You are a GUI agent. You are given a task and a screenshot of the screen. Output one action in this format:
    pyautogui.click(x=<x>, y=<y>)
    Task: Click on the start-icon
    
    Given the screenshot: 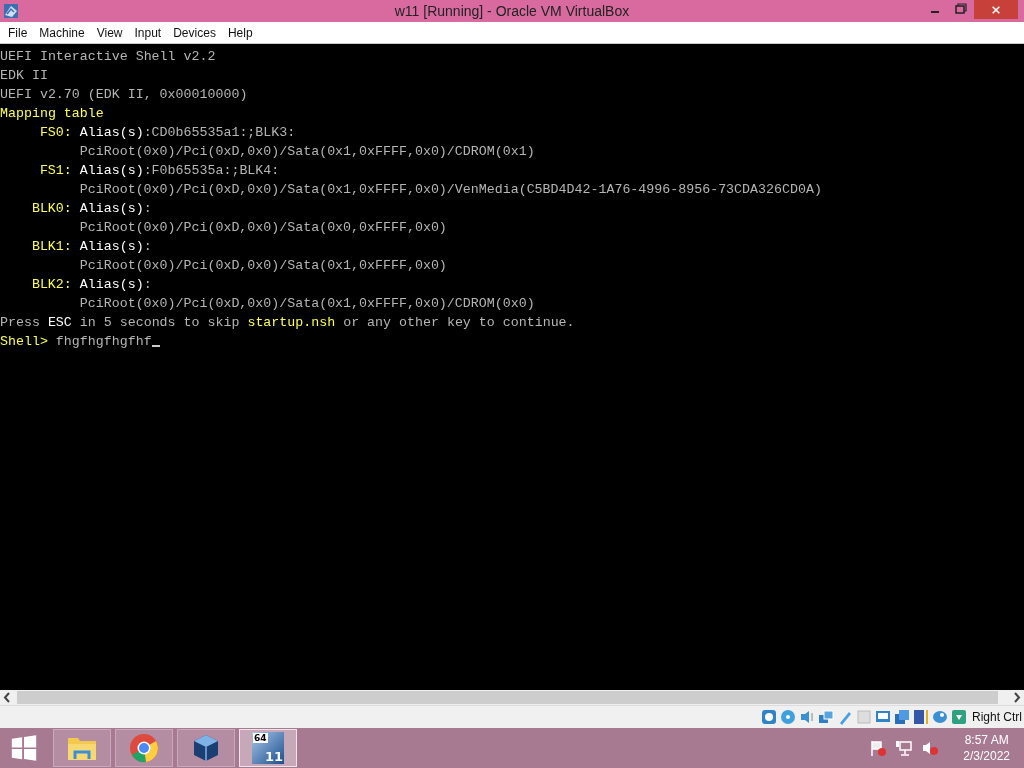 What is the action you would take?
    pyautogui.click(x=24, y=748)
    